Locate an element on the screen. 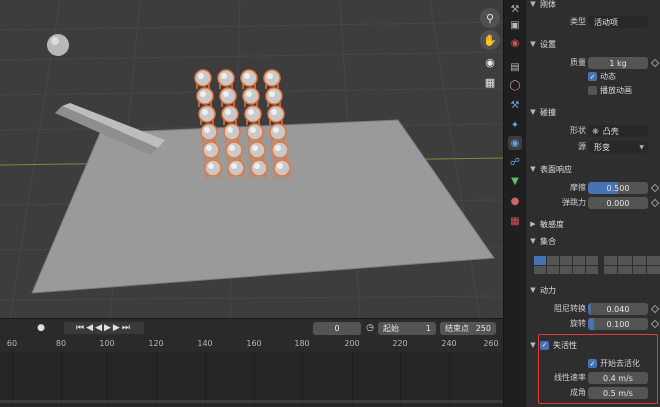 The width and height of the screenshot is (660, 407). shape-dropdown: ❋ 凸壳 is located at coordinates (618, 131).